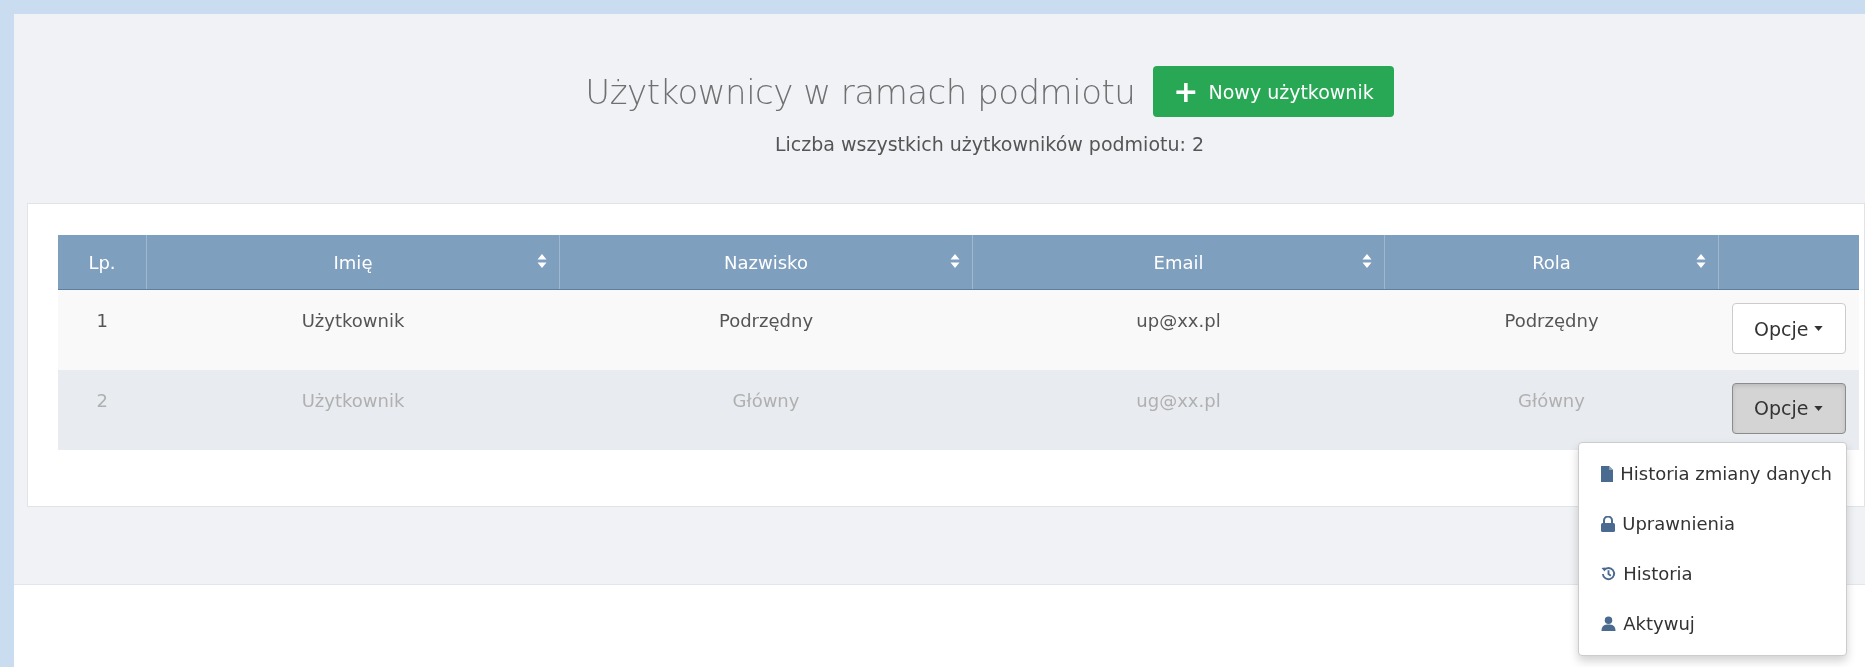 This screenshot has height=667, width=1865. Describe the element at coordinates (1607, 473) in the screenshot. I see `document-icon` at that location.